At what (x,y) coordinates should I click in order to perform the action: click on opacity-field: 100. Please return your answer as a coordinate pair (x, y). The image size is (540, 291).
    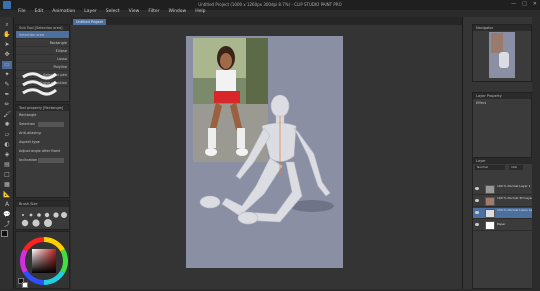
    Looking at the image, I should click on (516, 167).